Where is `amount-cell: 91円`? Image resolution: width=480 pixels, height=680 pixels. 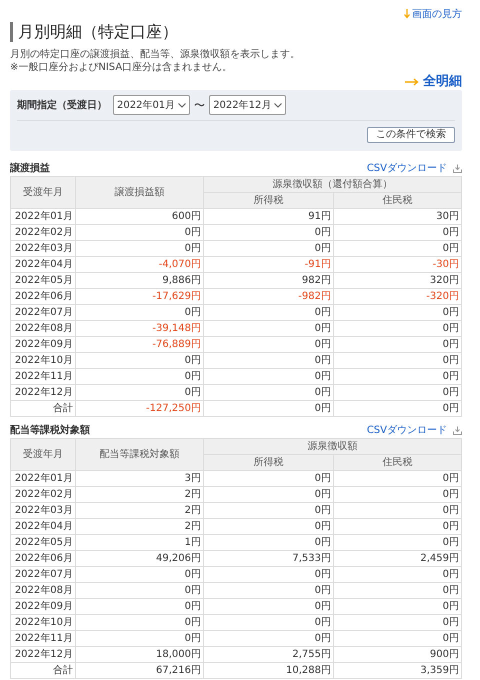
amount-cell: 91円 is located at coordinates (269, 216).